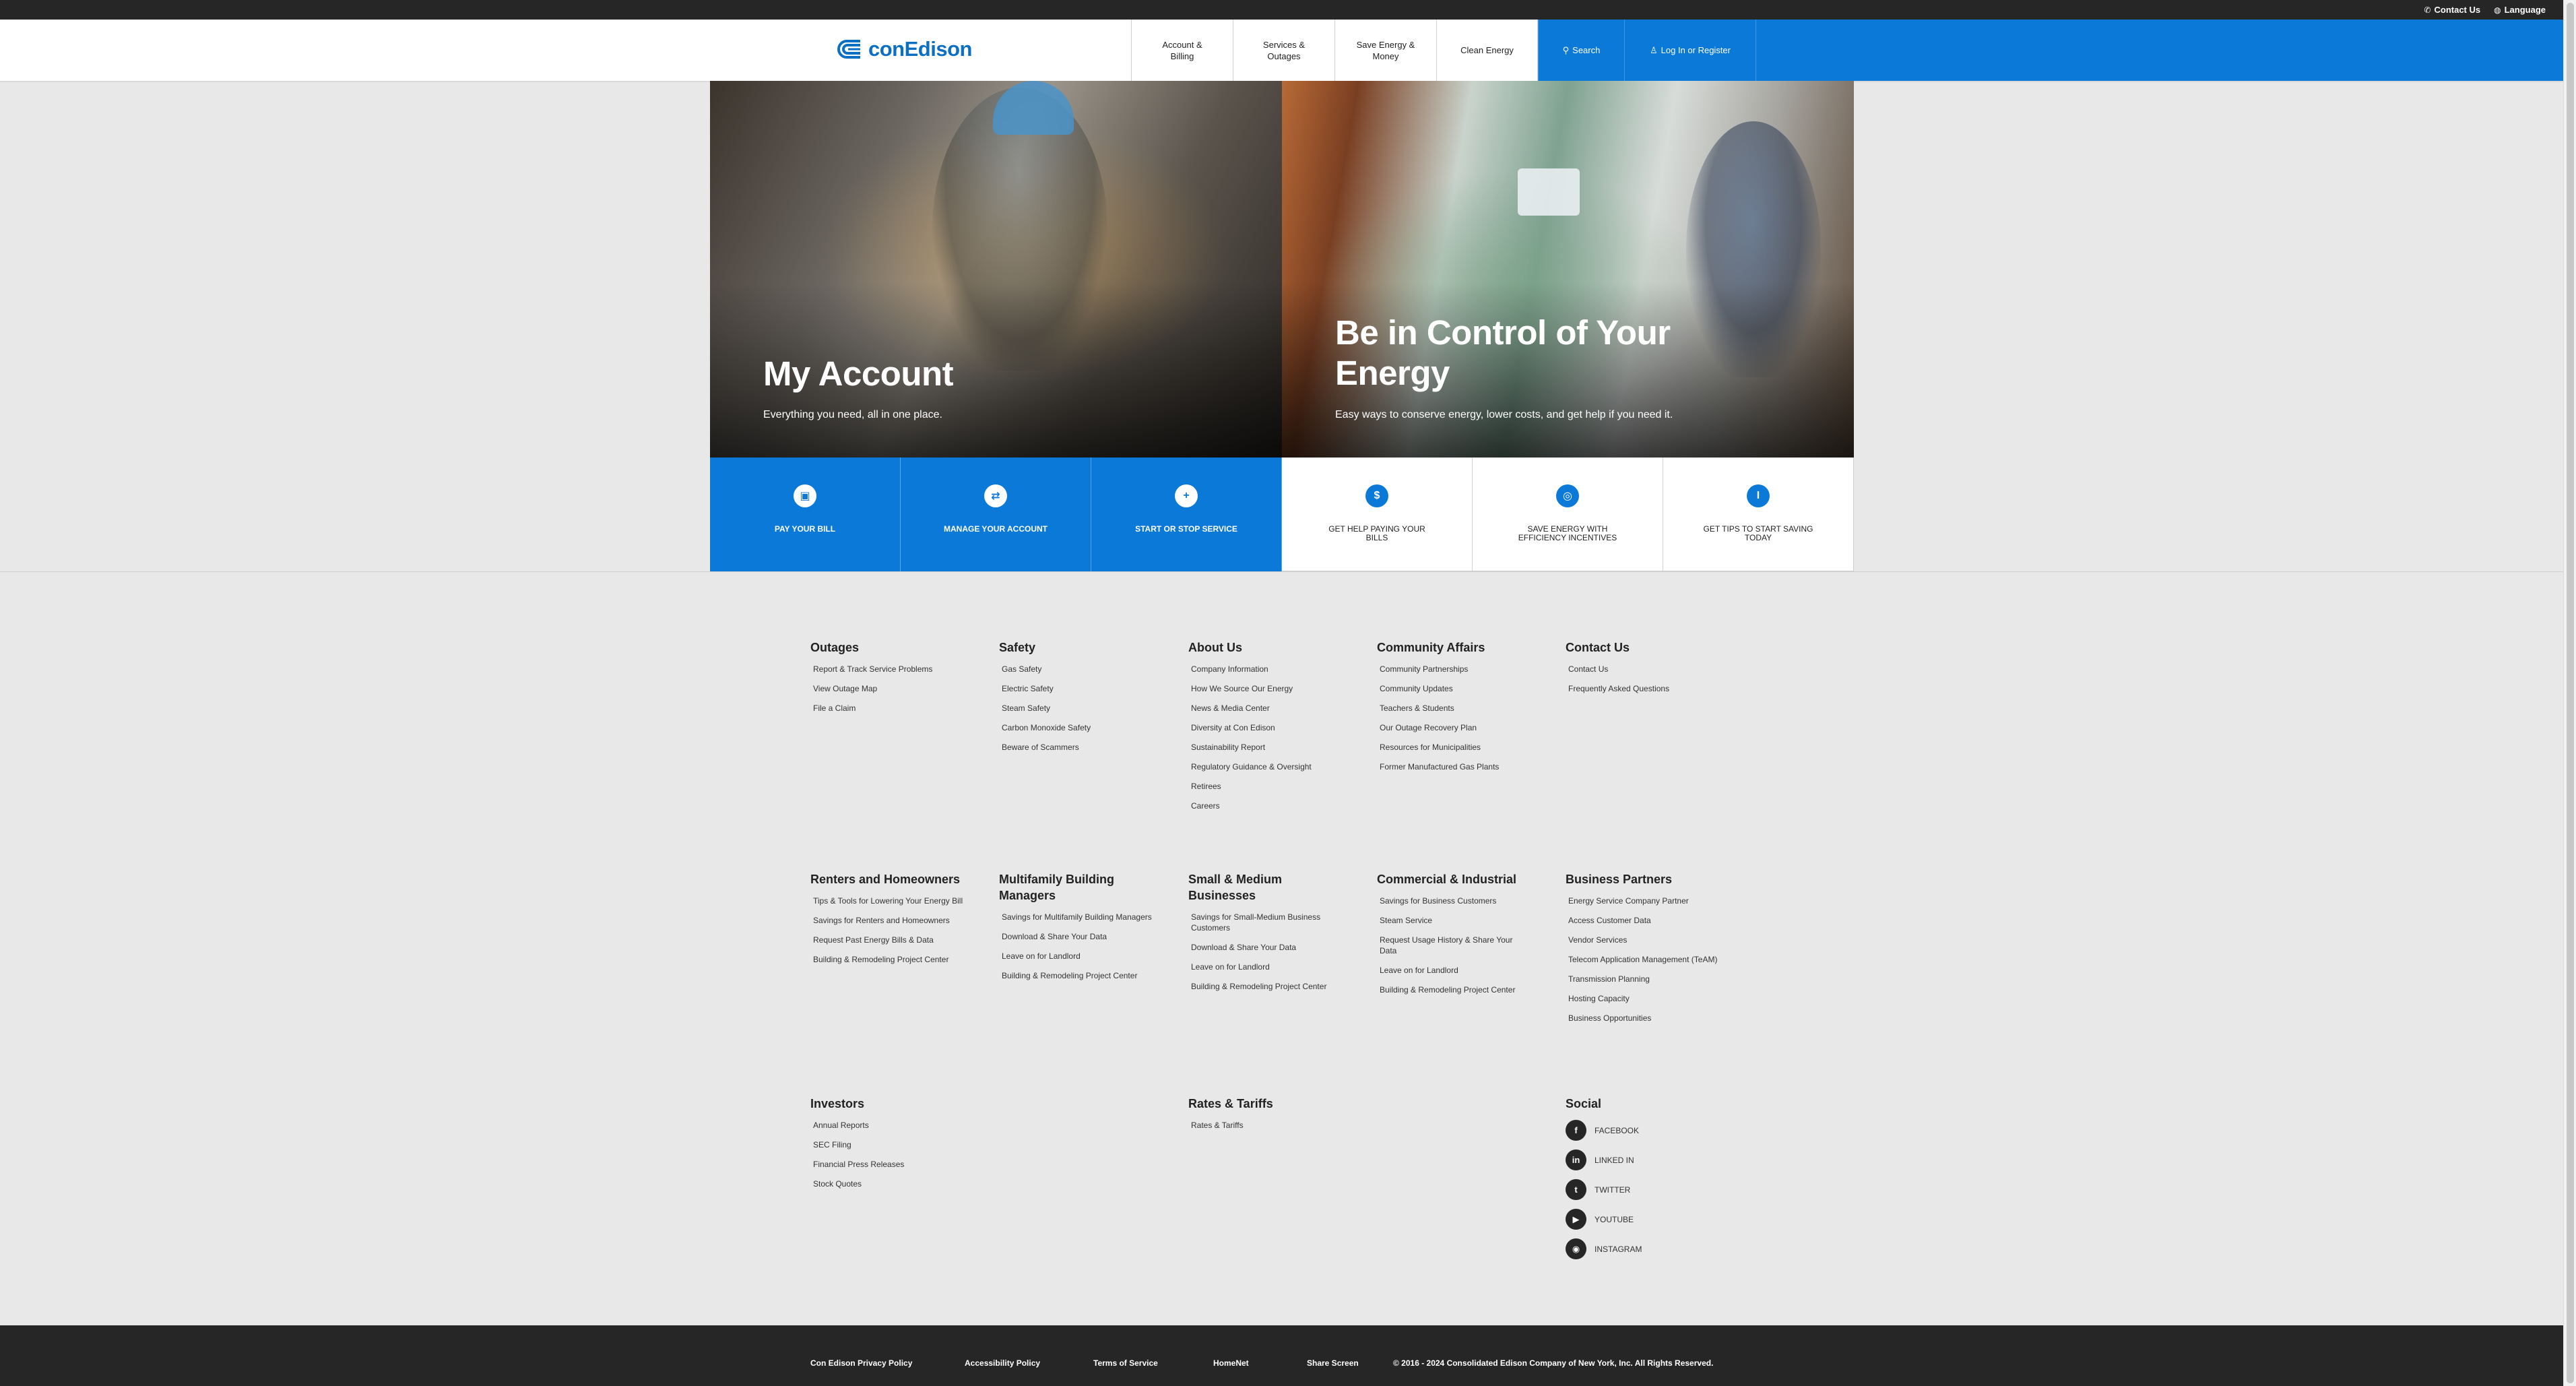  I want to click on nav-clean-energy: Clean Energy, so click(1487, 50).